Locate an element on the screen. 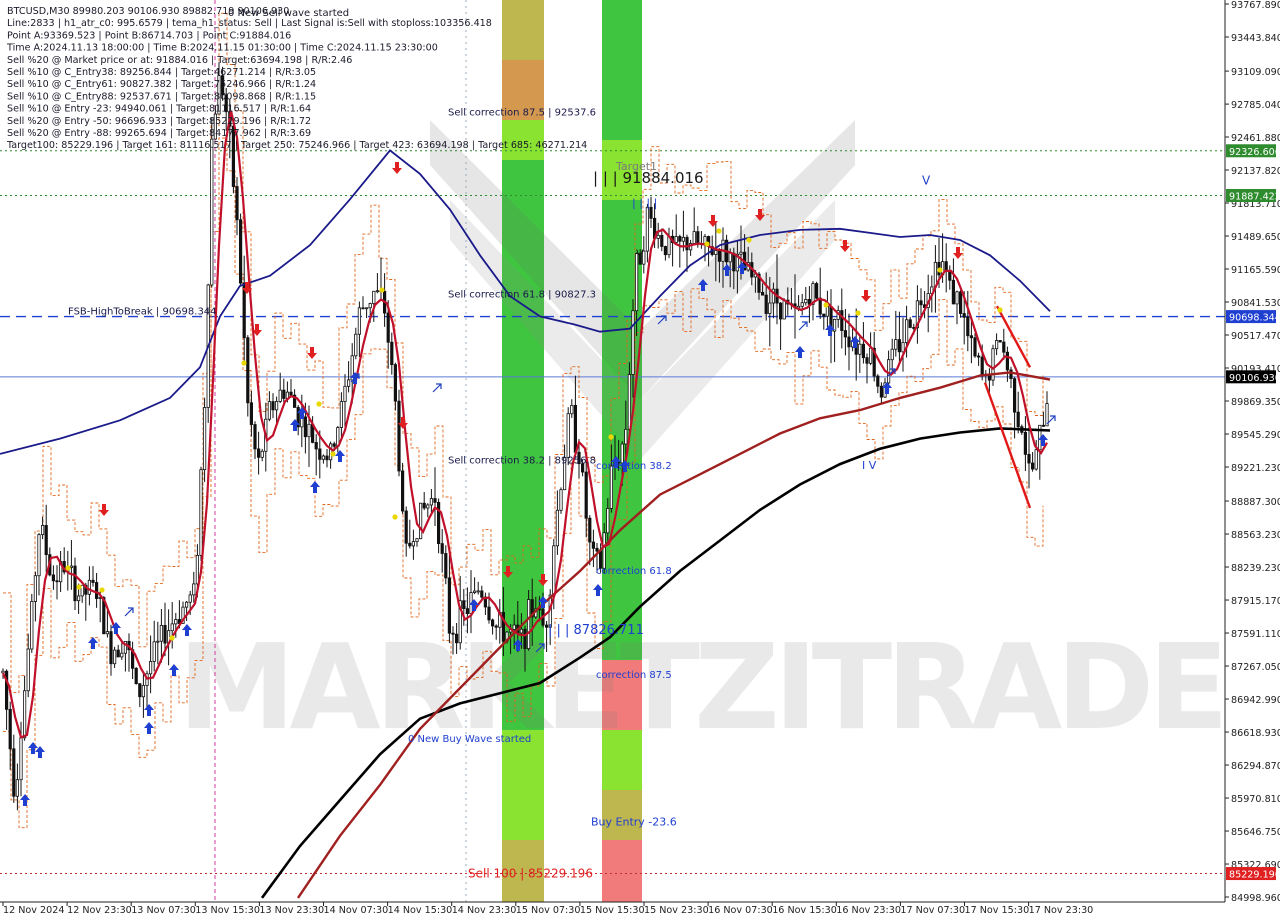 The height and width of the screenshot is (924, 1280). y-tick-label: 92785.040 is located at coordinates (1255, 105).